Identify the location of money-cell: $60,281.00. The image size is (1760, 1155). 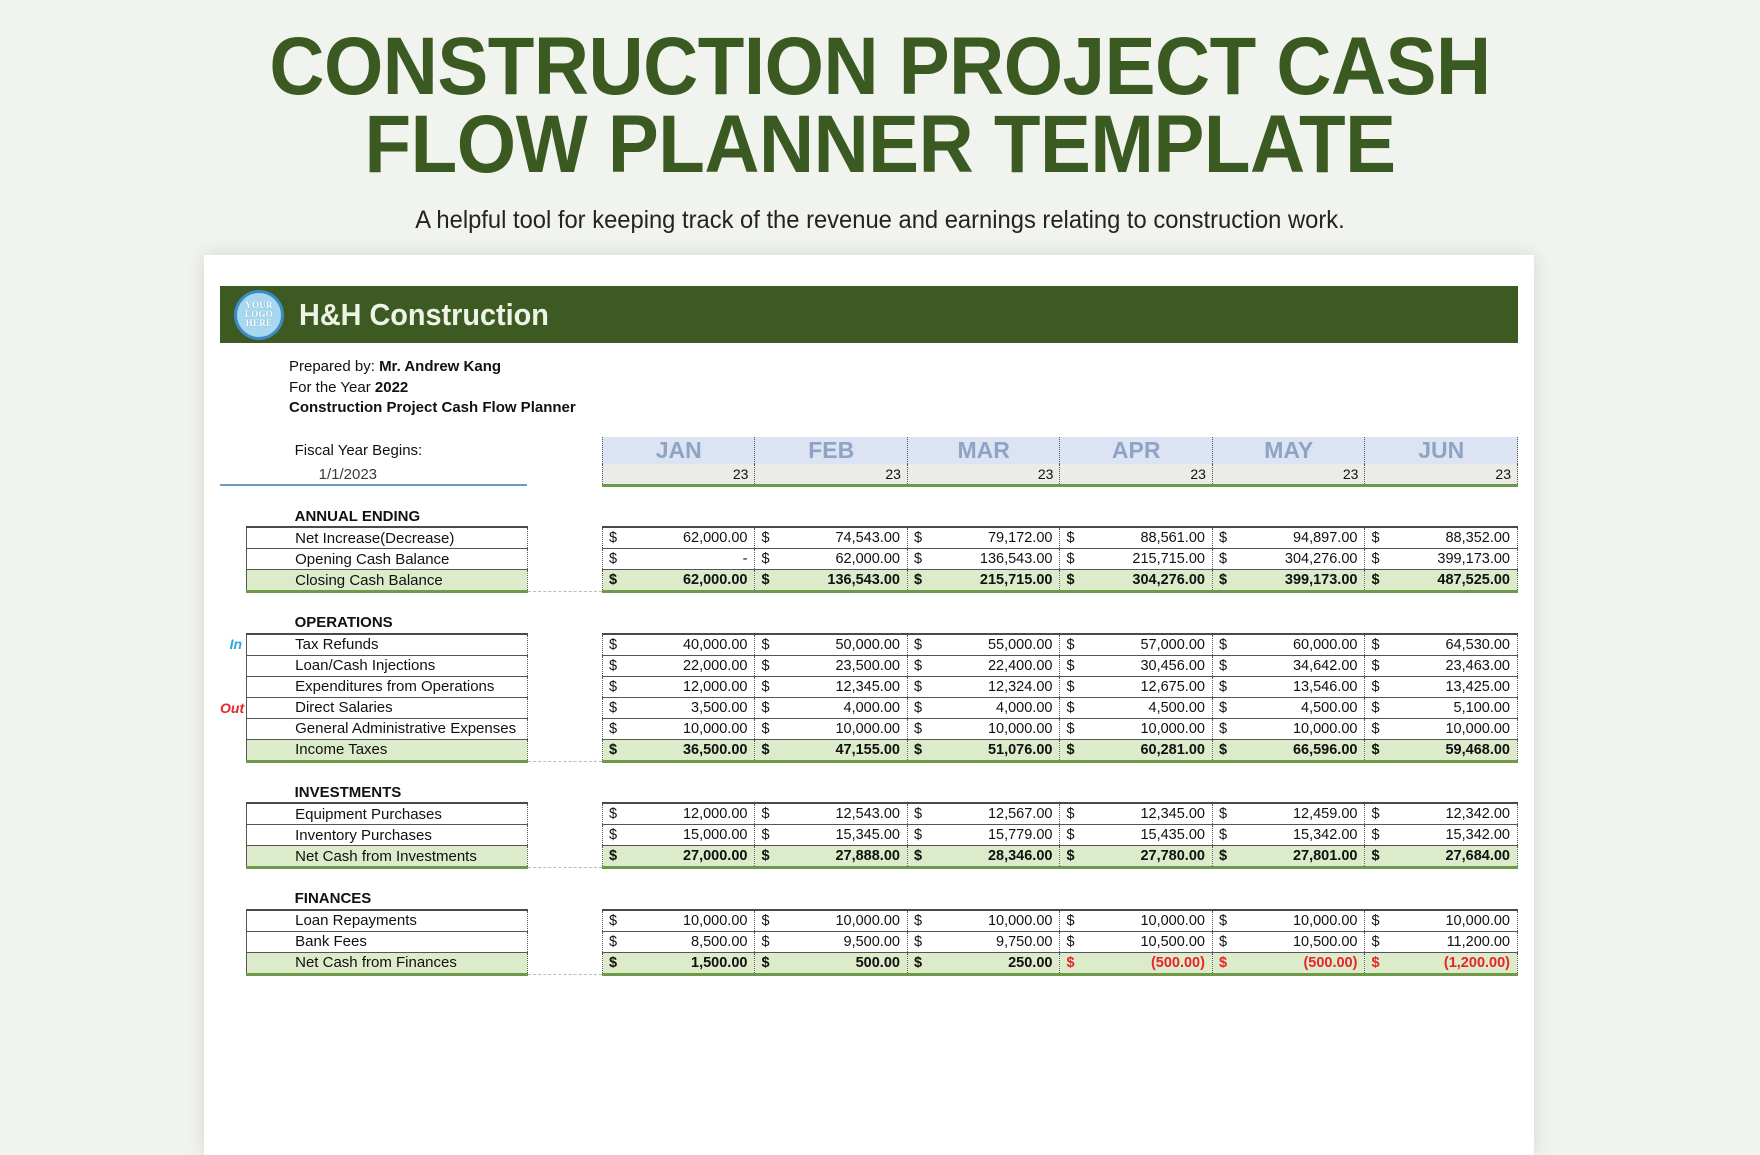
(1136, 750).